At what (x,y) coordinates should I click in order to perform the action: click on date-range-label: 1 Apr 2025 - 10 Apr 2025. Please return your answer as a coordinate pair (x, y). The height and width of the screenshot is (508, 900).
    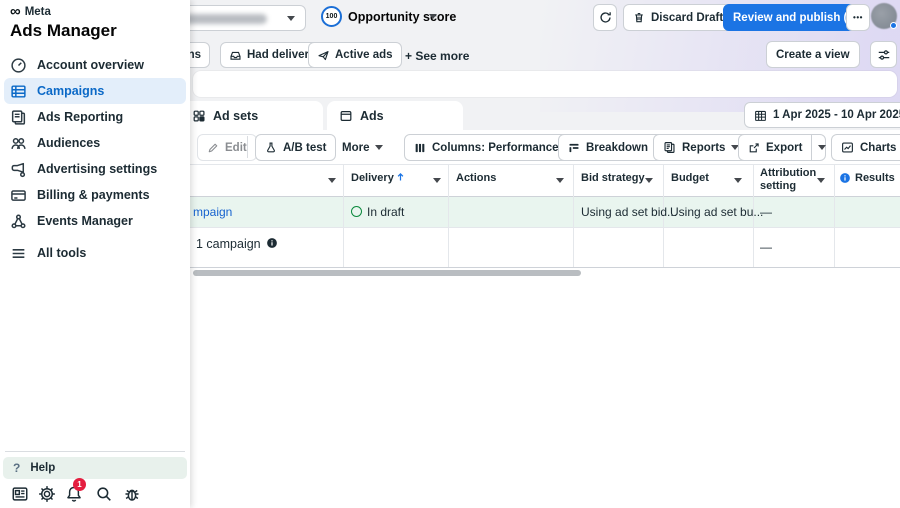
    Looking at the image, I should click on (836, 115).